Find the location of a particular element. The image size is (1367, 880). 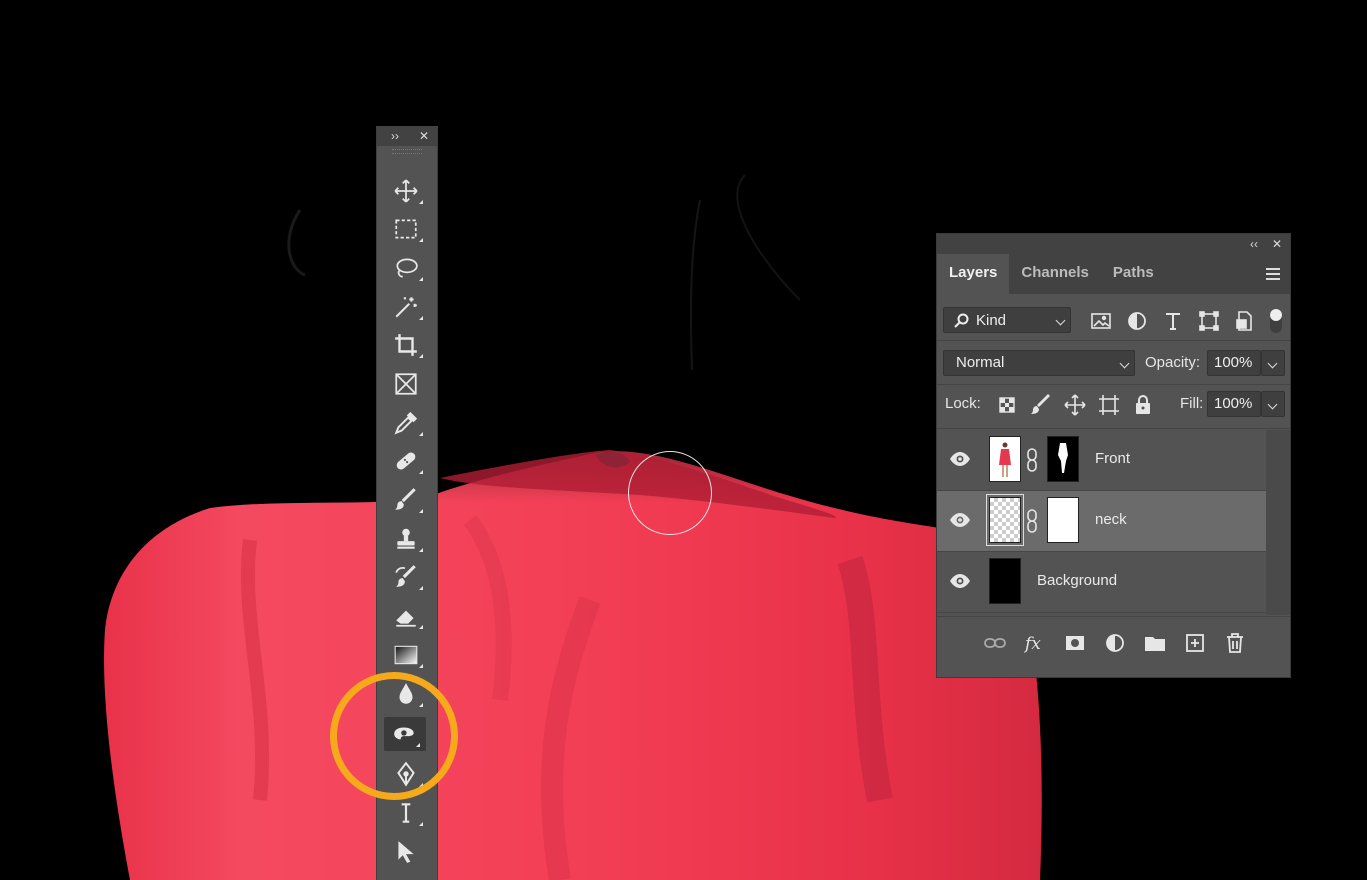

fill-input: 100% is located at coordinates (1234, 404).